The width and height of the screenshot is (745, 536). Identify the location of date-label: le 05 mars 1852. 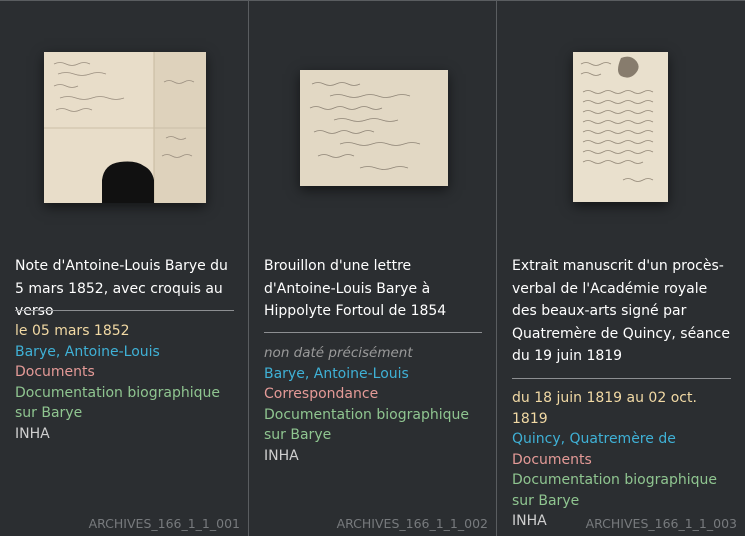
(72, 331).